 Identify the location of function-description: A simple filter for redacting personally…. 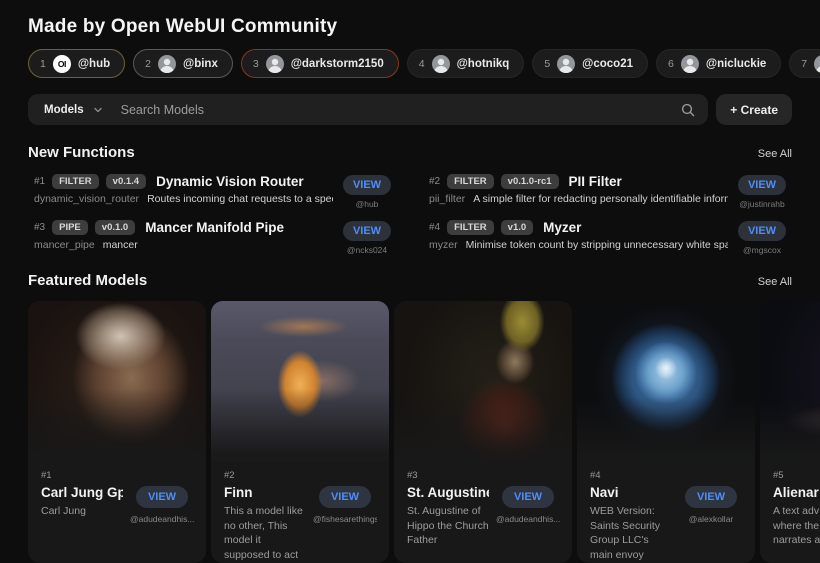
(600, 199).